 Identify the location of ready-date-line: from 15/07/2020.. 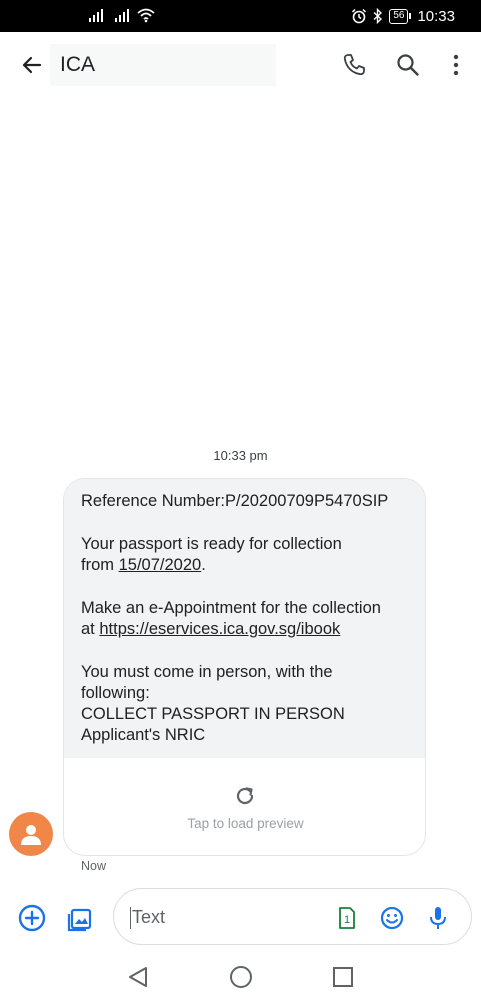
(143, 565).